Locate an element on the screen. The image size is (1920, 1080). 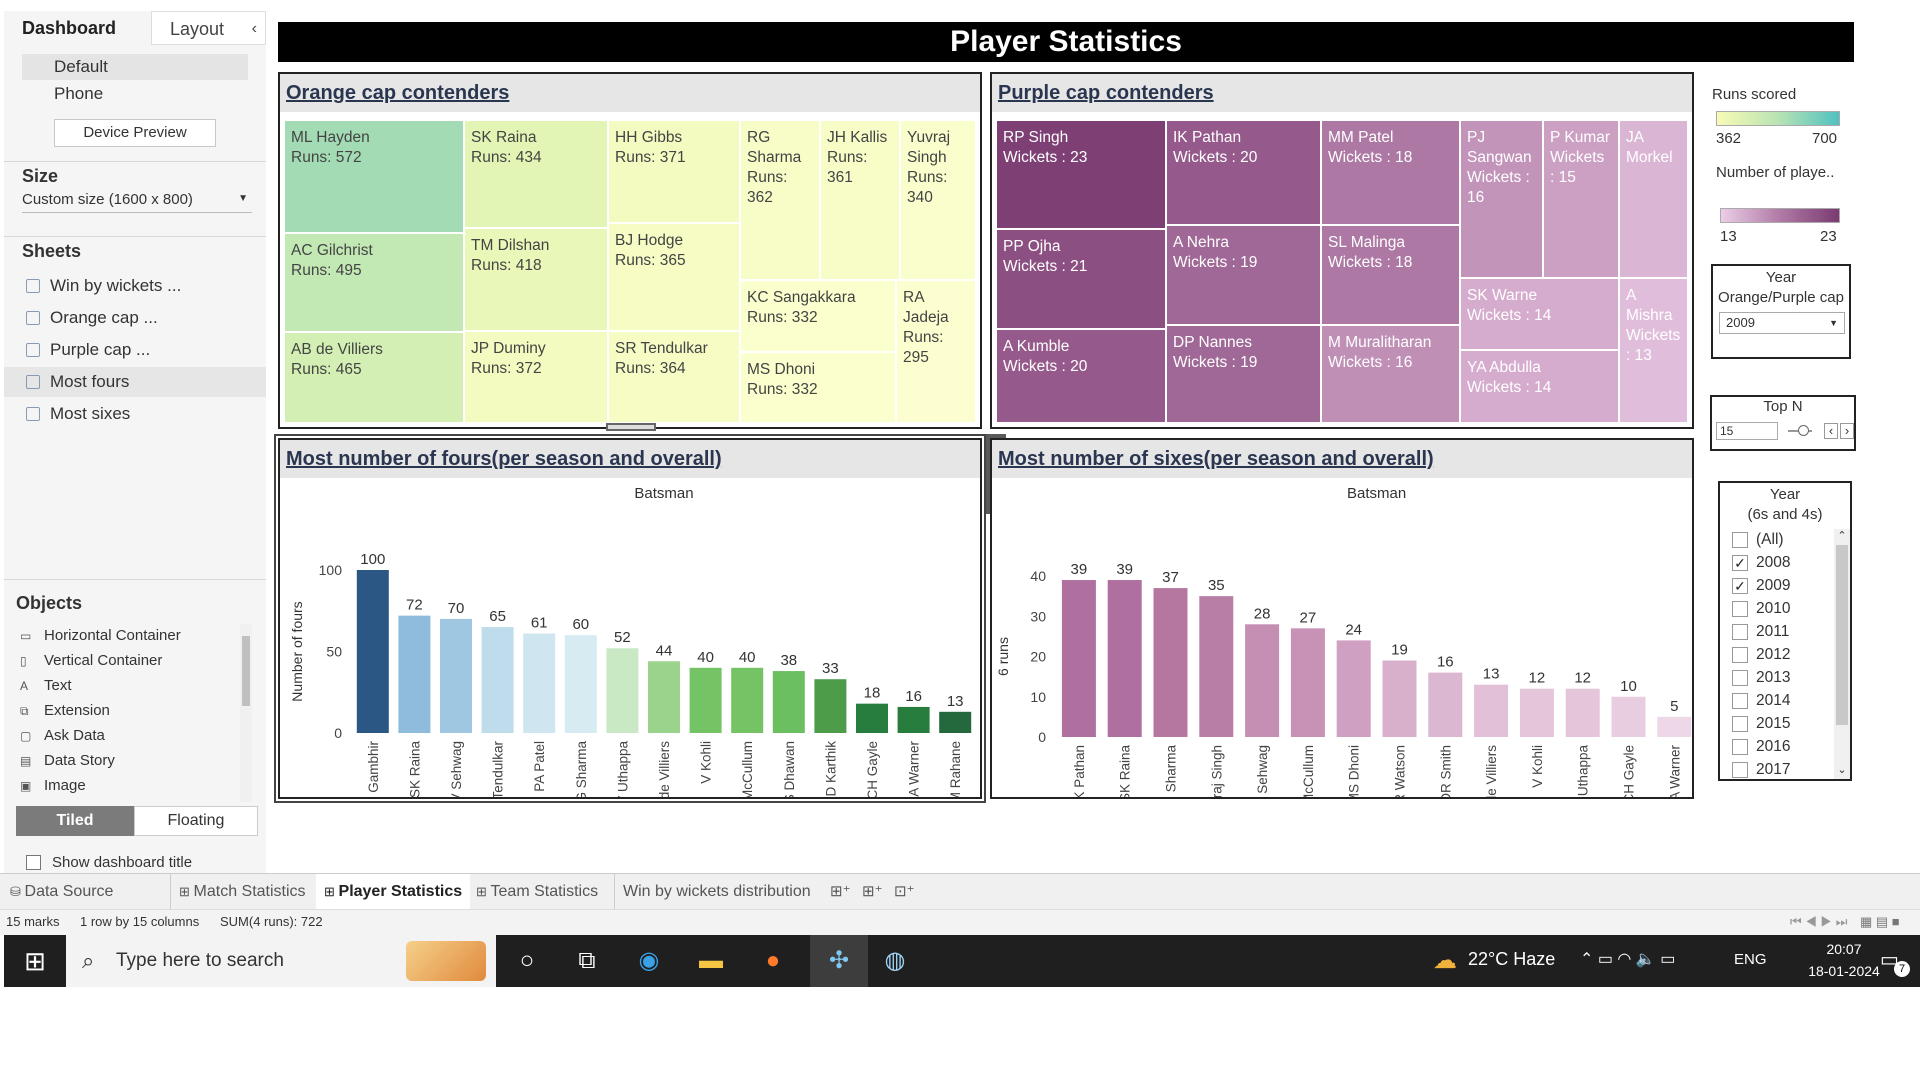
purple-treemap-cell: RP Singh Wickets : 23 is located at coordinates (1081, 174).